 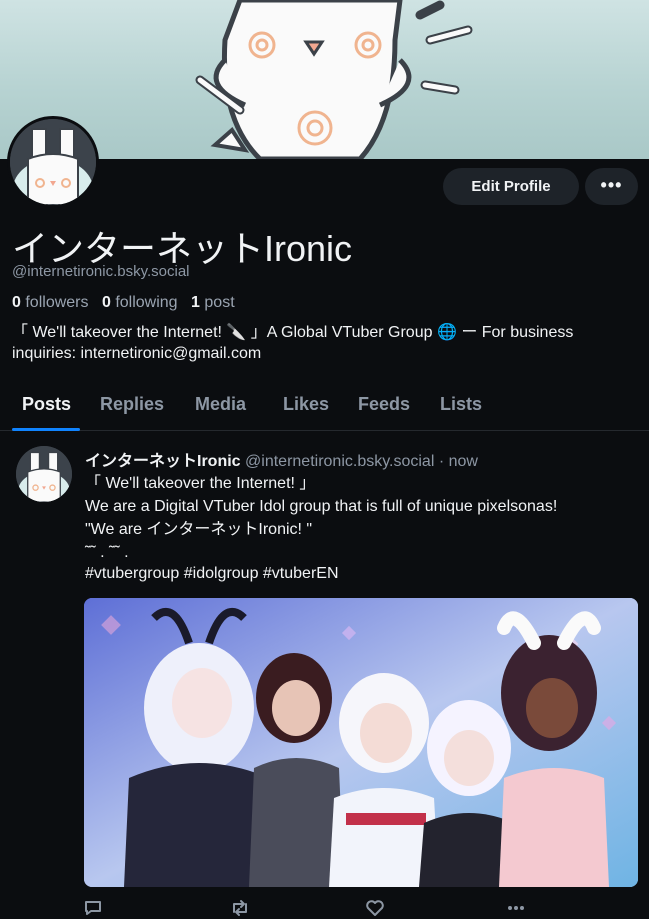 I want to click on post-hashtags: #vtubergroup #idolgroup #vtuberEN, so click(x=212, y=574).